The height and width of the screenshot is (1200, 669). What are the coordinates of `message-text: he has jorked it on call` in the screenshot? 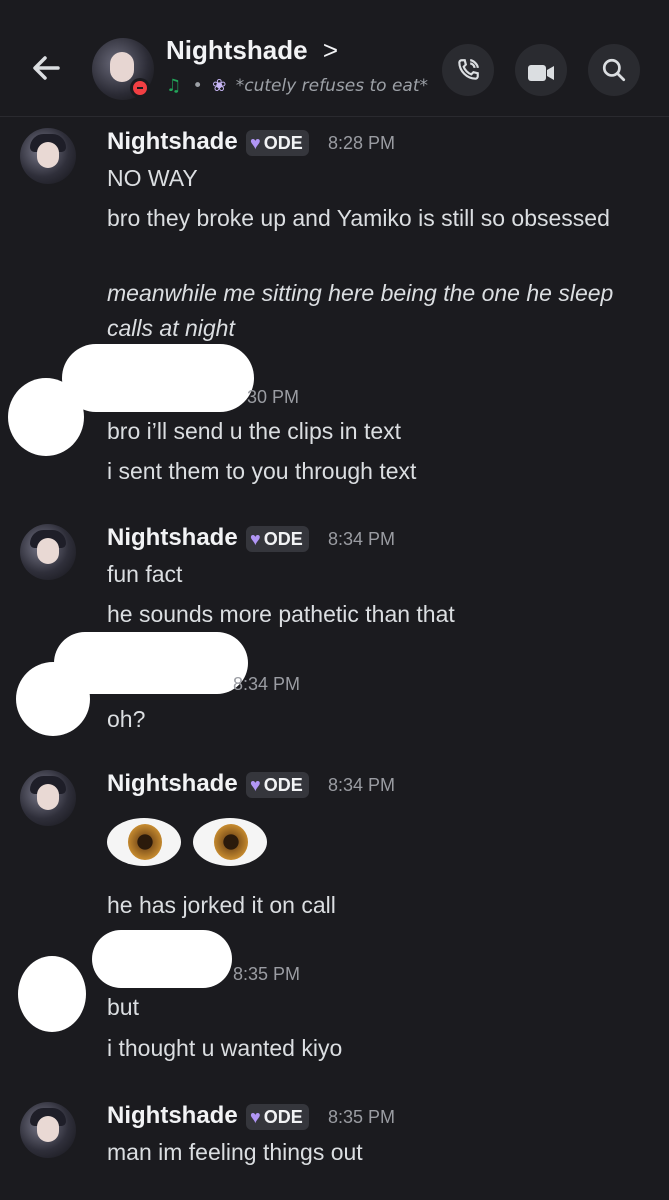 It's located at (367, 905).